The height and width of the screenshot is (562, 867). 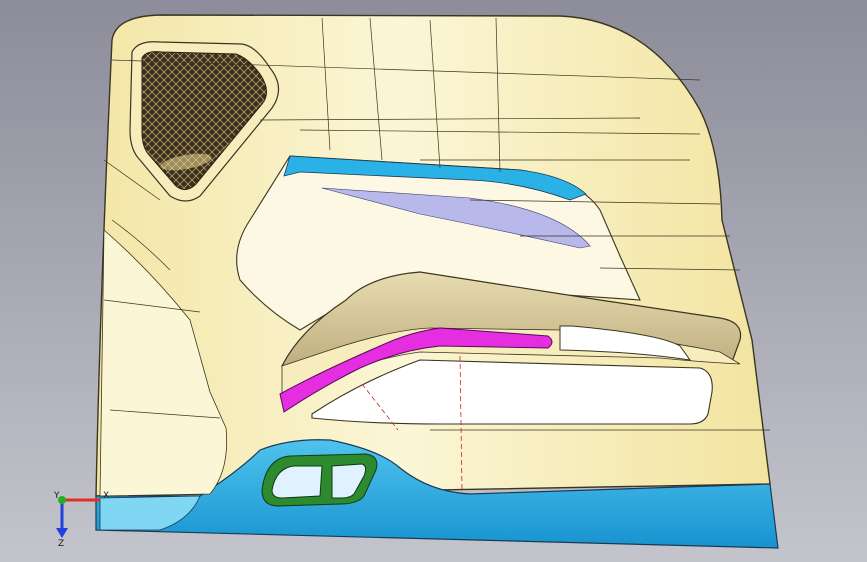 What do you see at coordinates (319, 480) in the screenshot?
I see `door-handle-ring` at bounding box center [319, 480].